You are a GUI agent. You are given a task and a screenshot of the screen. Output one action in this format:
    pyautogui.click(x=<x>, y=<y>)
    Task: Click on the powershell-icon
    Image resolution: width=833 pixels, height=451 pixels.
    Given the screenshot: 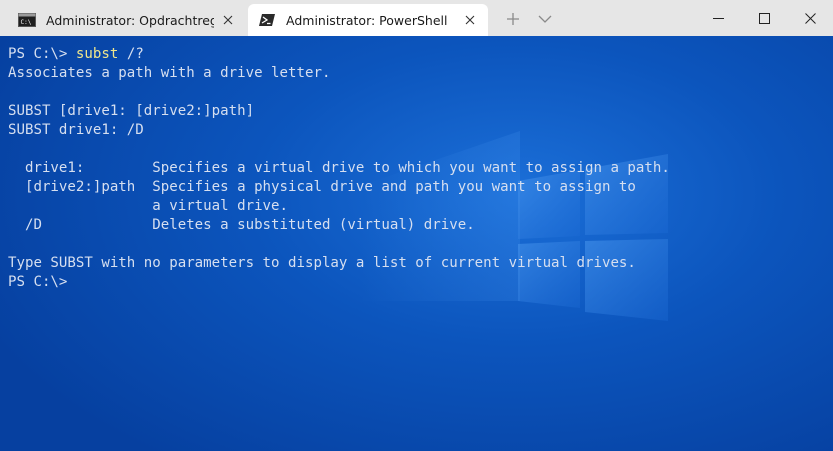 What is the action you would take?
    pyautogui.click(x=267, y=20)
    